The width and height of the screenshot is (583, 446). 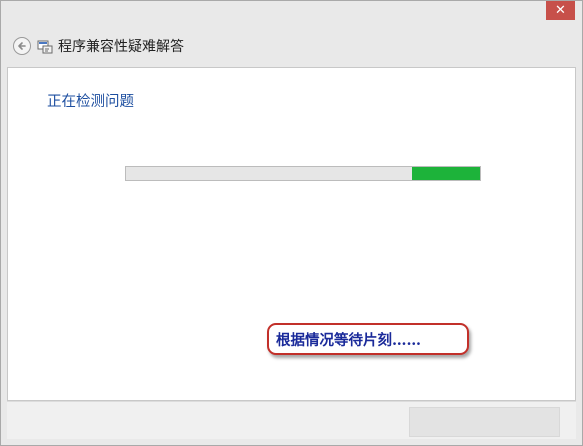 I want to click on troubleshooter-icon, so click(x=45, y=47).